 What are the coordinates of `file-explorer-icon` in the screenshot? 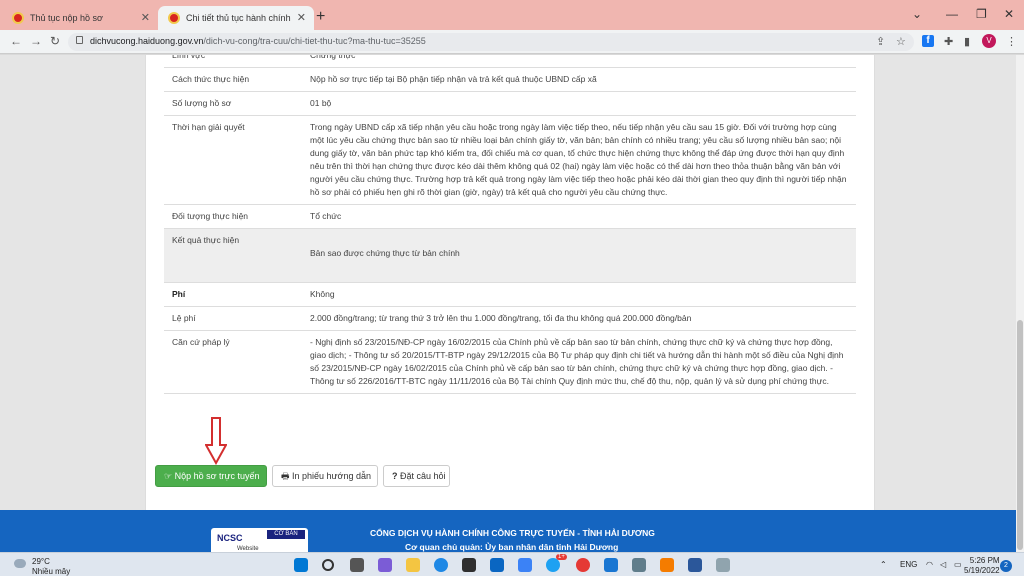 It's located at (413, 565).